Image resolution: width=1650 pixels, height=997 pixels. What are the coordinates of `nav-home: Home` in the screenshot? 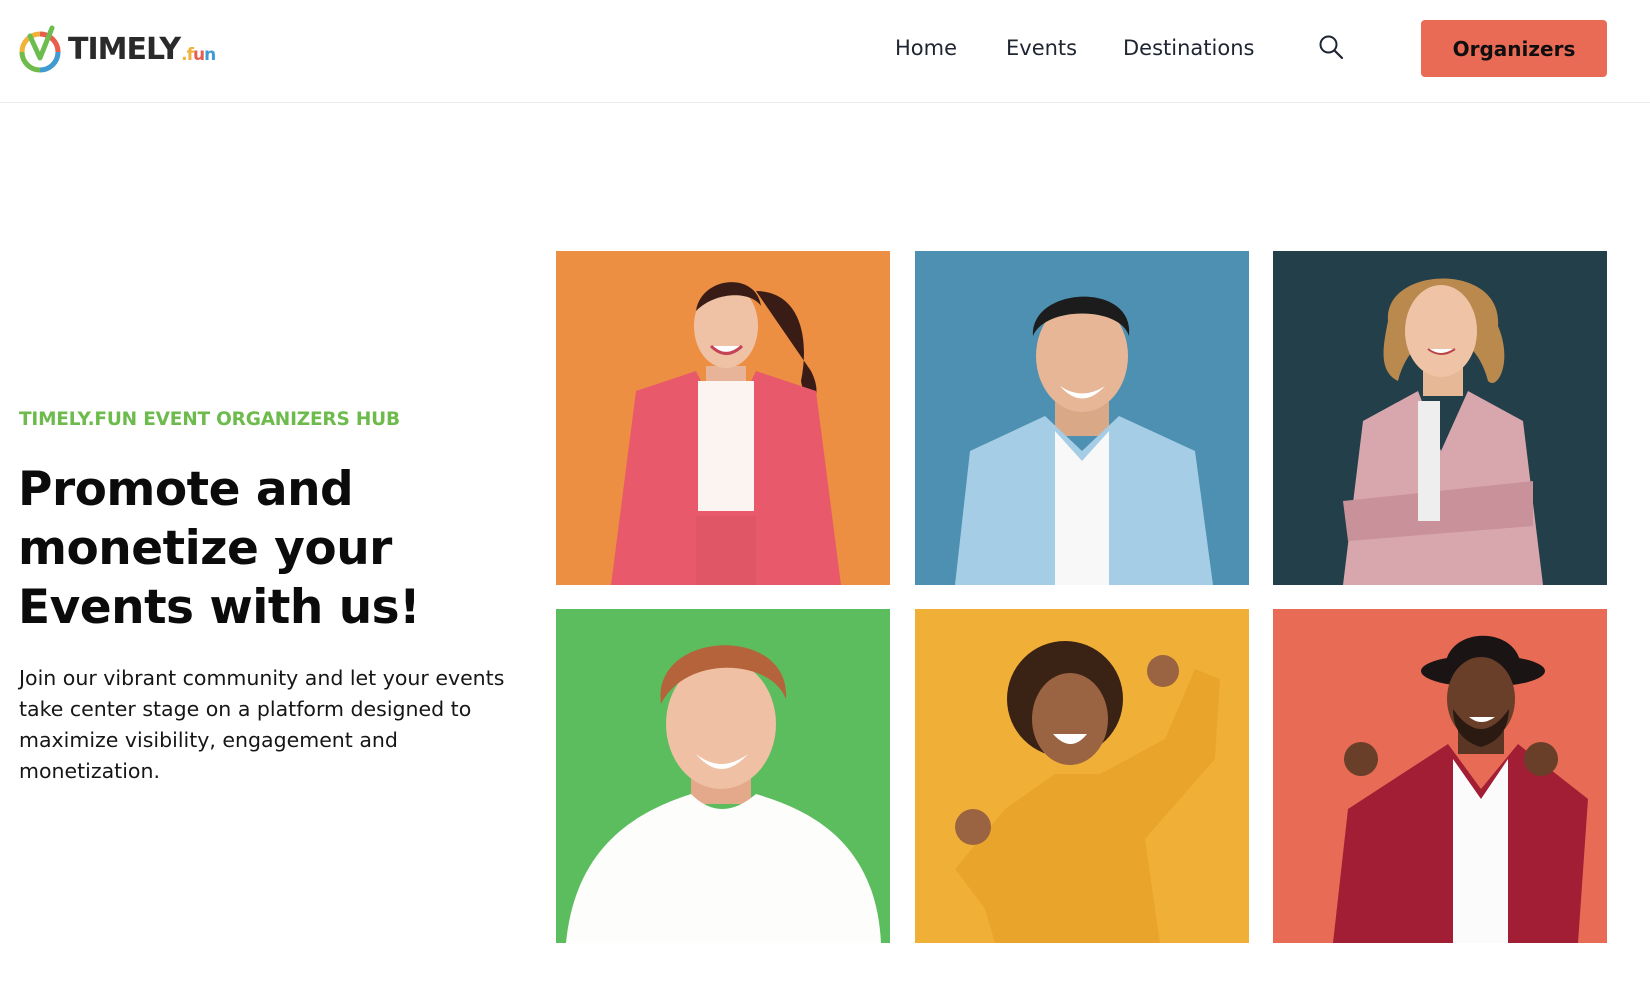 It's located at (926, 48).